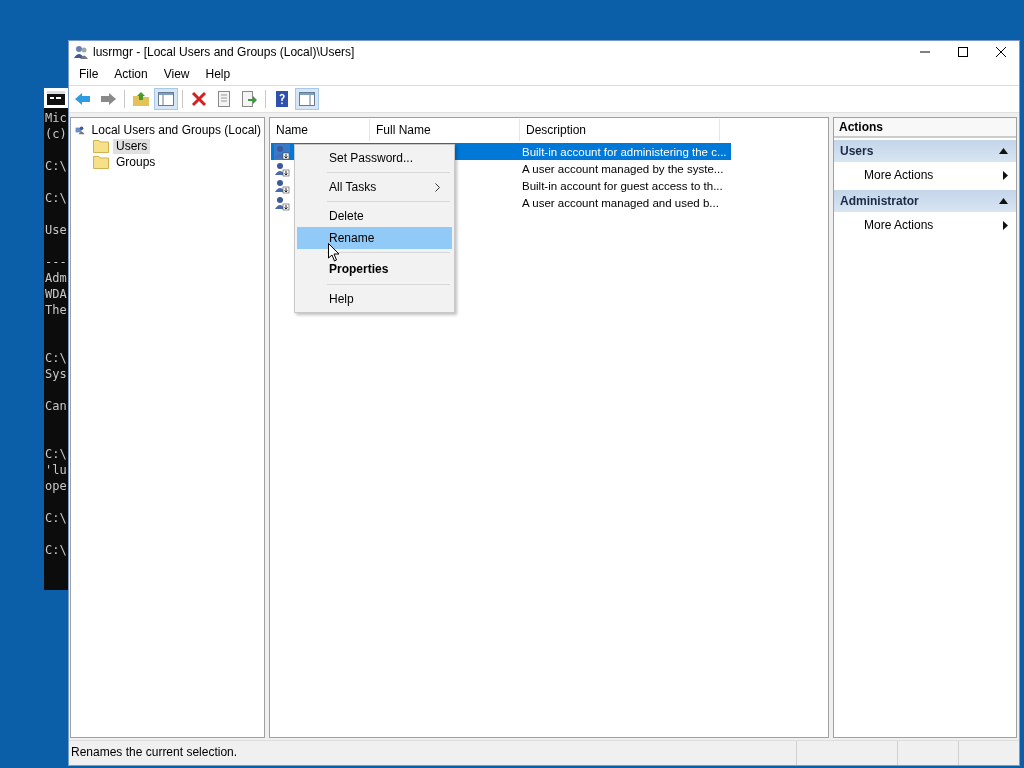 The width and height of the screenshot is (1024, 768). Describe the element at coordinates (925, 151) in the screenshot. I see `section-header: Users` at that location.